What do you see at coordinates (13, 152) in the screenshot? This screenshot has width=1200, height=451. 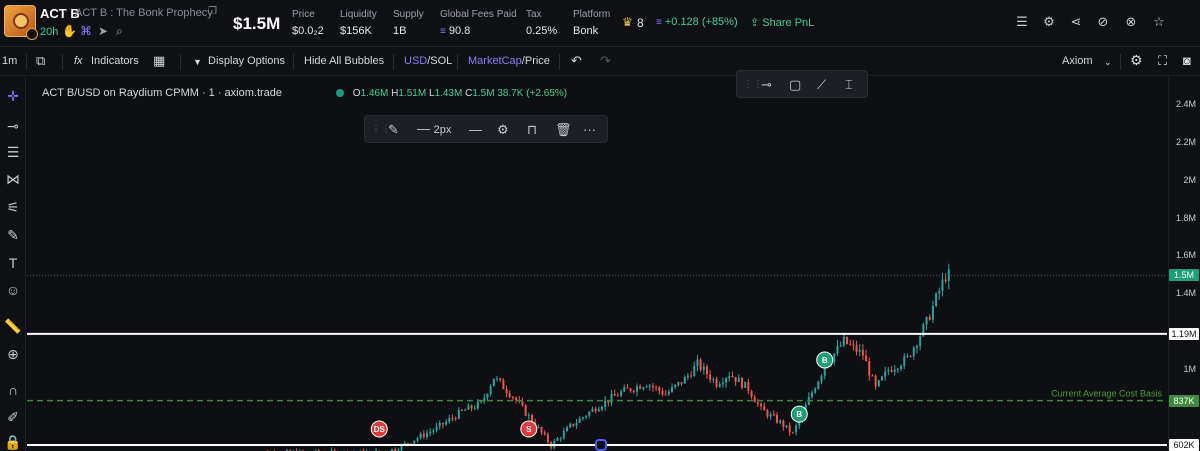 I see `channel-icon: ☰` at bounding box center [13, 152].